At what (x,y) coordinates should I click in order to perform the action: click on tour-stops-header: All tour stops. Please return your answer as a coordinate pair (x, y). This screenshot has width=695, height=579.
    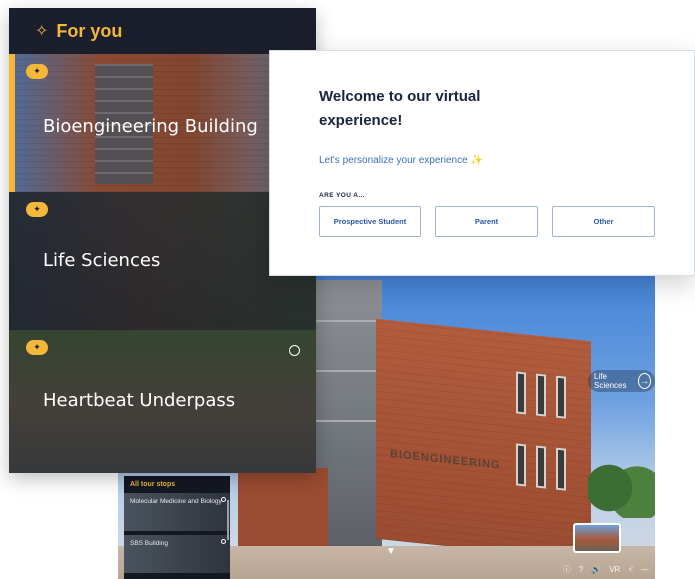
    Looking at the image, I should click on (153, 484).